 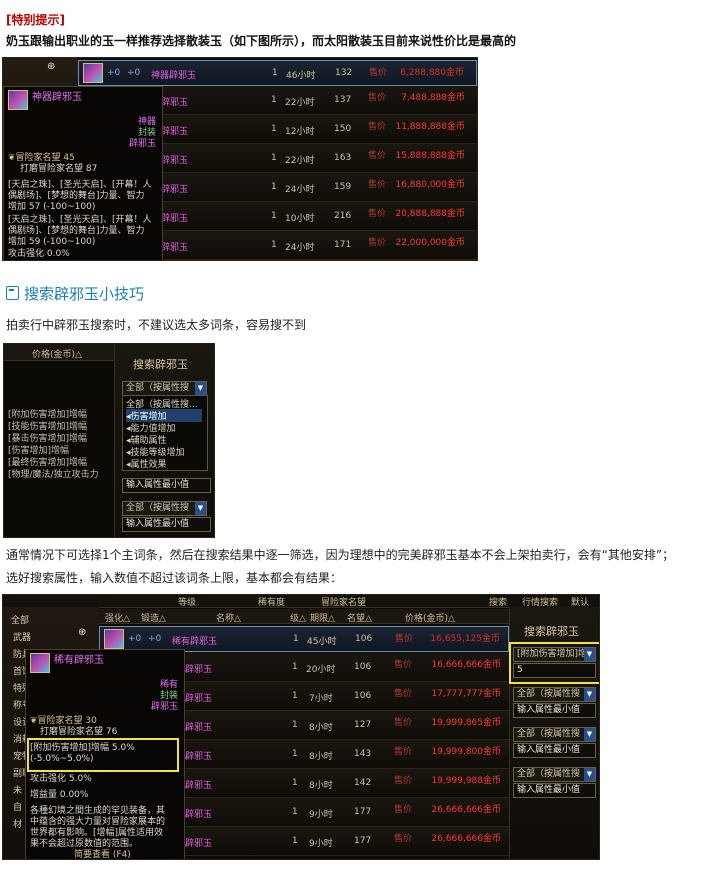 What do you see at coordinates (35, 20) in the screenshot?
I see `special-tip-tag: [特别提示]` at bounding box center [35, 20].